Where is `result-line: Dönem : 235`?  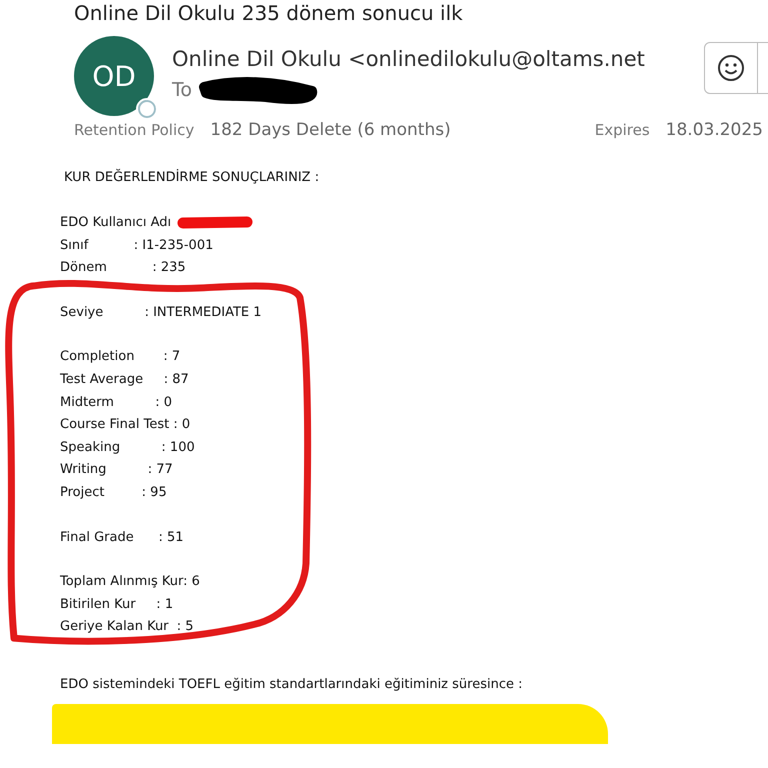
result-line: Dönem : 235 is located at coordinates (123, 268).